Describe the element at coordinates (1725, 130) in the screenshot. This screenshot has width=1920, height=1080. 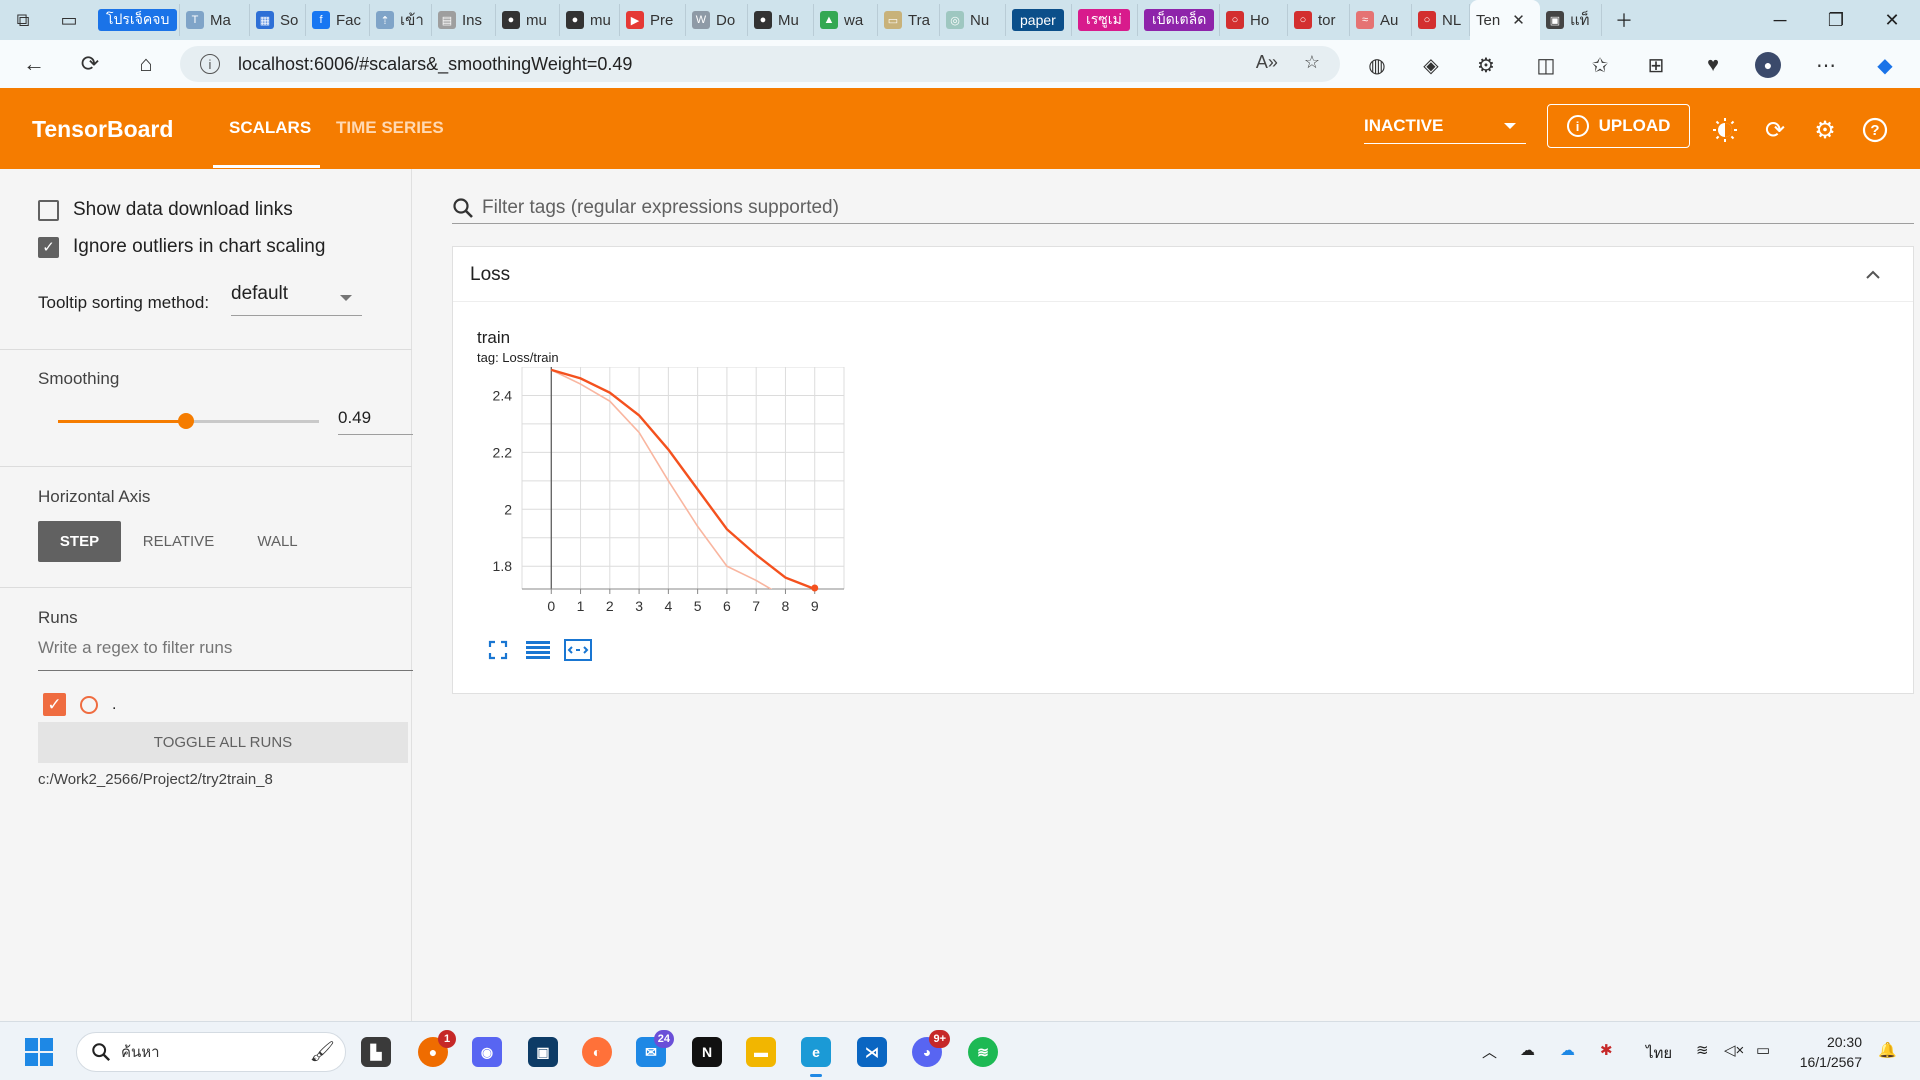
I see `theme-toggle-icon` at that location.